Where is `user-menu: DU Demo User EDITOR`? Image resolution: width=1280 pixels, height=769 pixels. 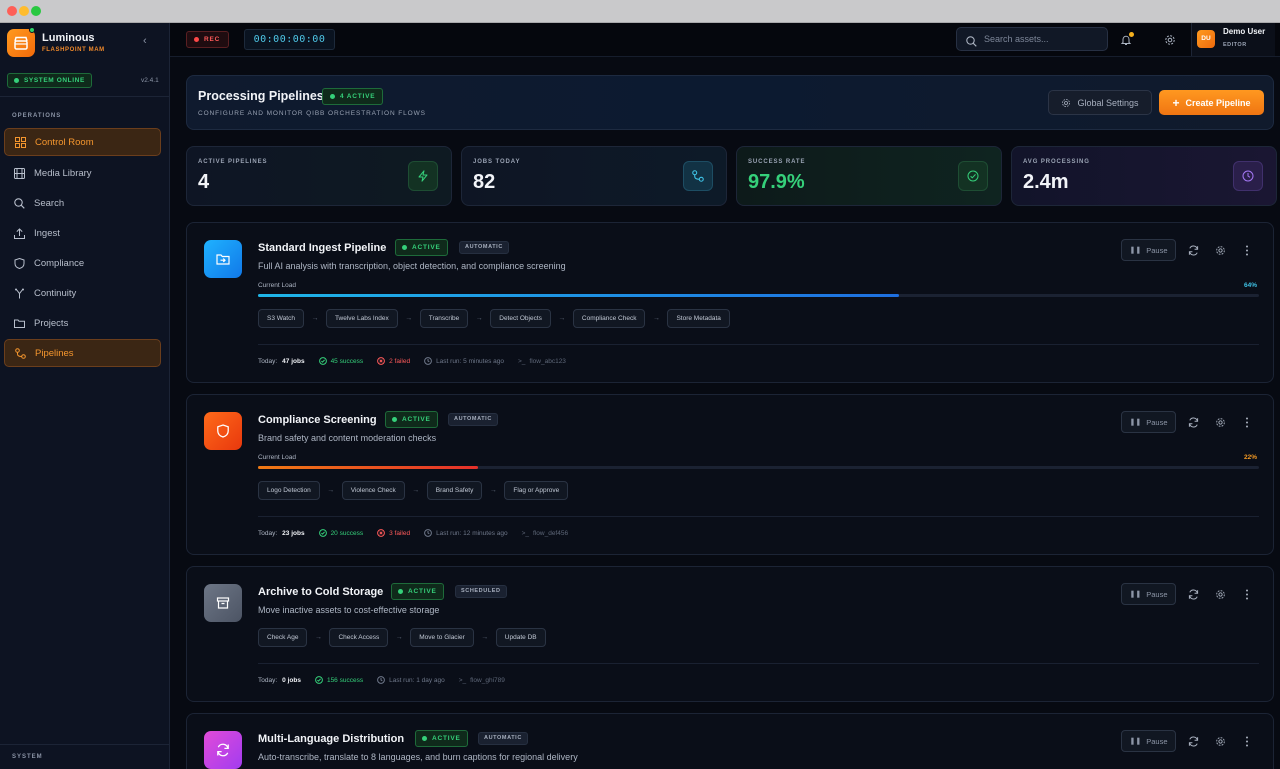 user-menu: DU Demo User EDITOR is located at coordinates (1233, 39).